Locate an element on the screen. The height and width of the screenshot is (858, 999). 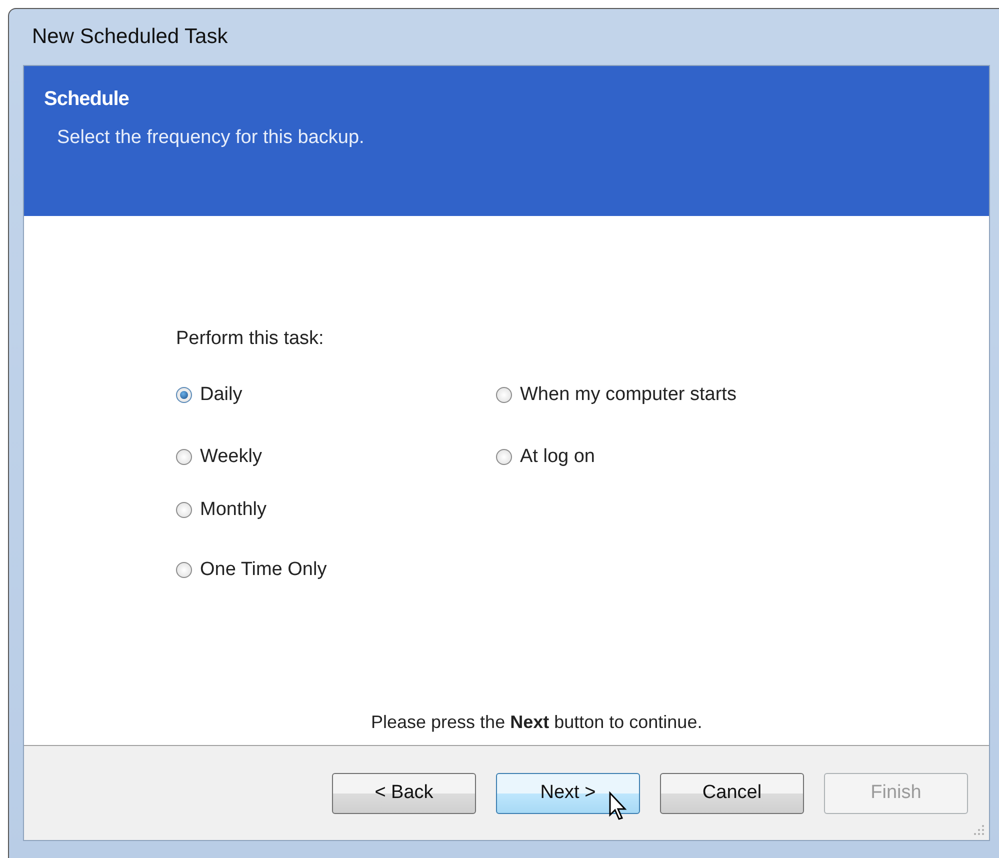
prompt-label: Perform this task: is located at coordinates (250, 339).